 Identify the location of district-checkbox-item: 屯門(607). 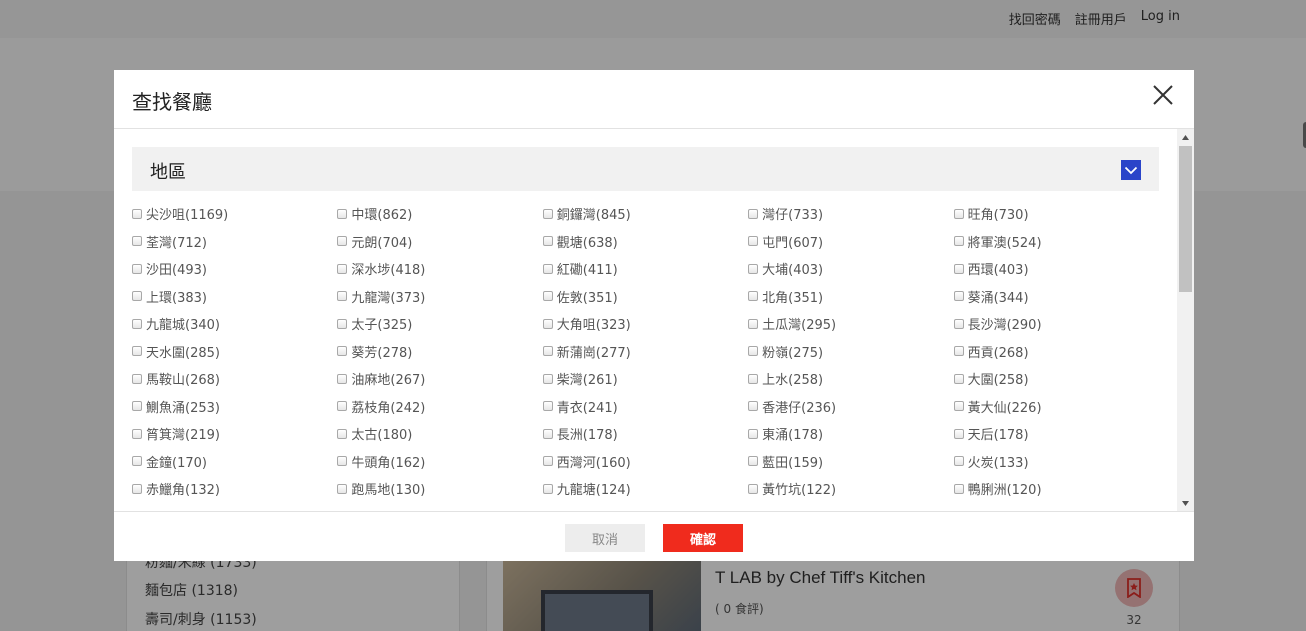
(850, 243).